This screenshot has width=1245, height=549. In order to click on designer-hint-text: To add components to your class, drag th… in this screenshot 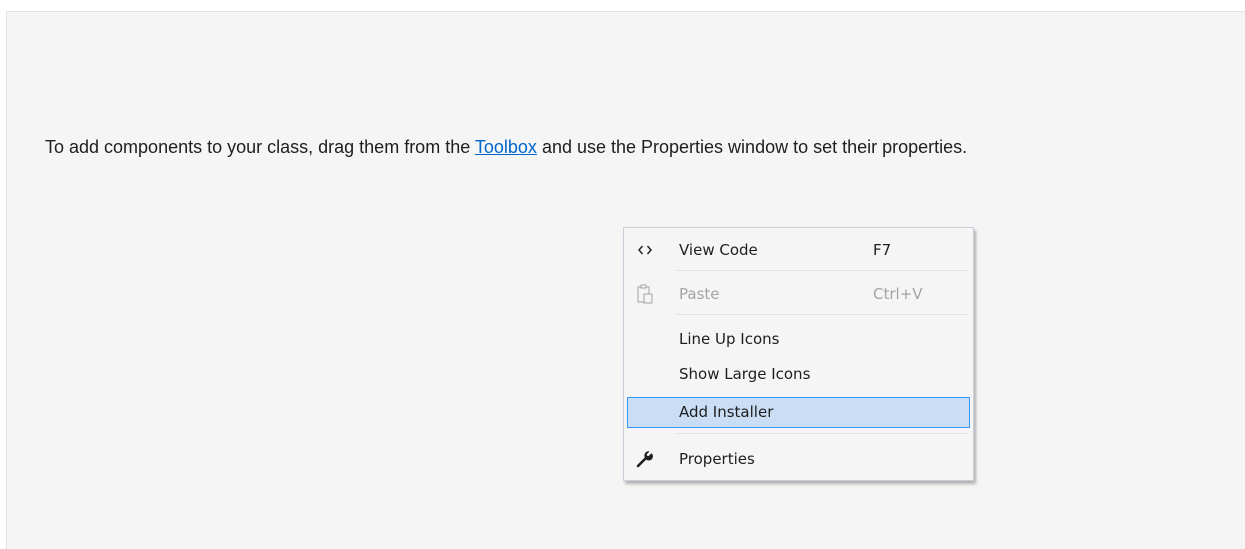, I will do `click(506, 147)`.